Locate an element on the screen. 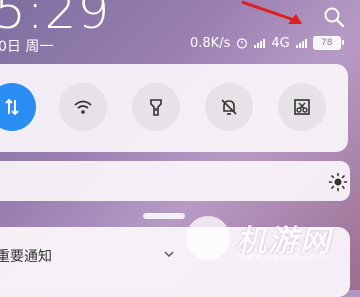 Image resolution: width=360 pixels, height=297 pixels. brightness-slider is located at coordinates (175, 181).